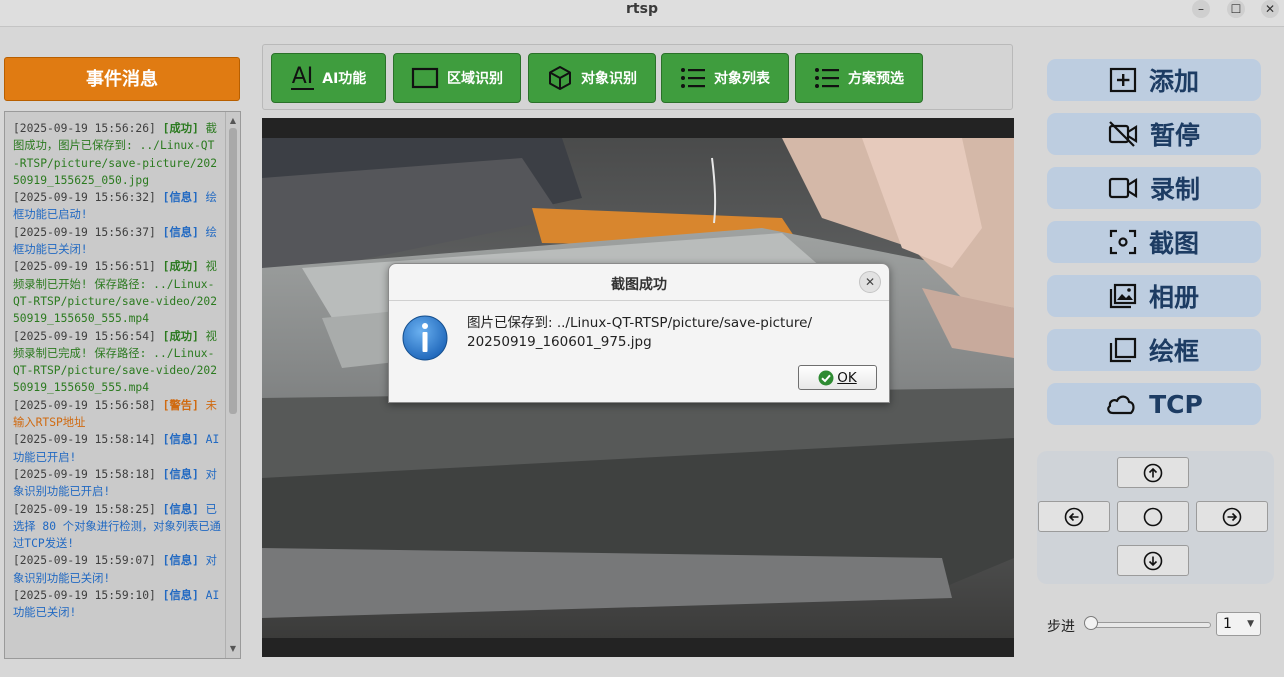 The image size is (1284, 677). What do you see at coordinates (1173, 297) in the screenshot?
I see `album-label: 相册` at bounding box center [1173, 297].